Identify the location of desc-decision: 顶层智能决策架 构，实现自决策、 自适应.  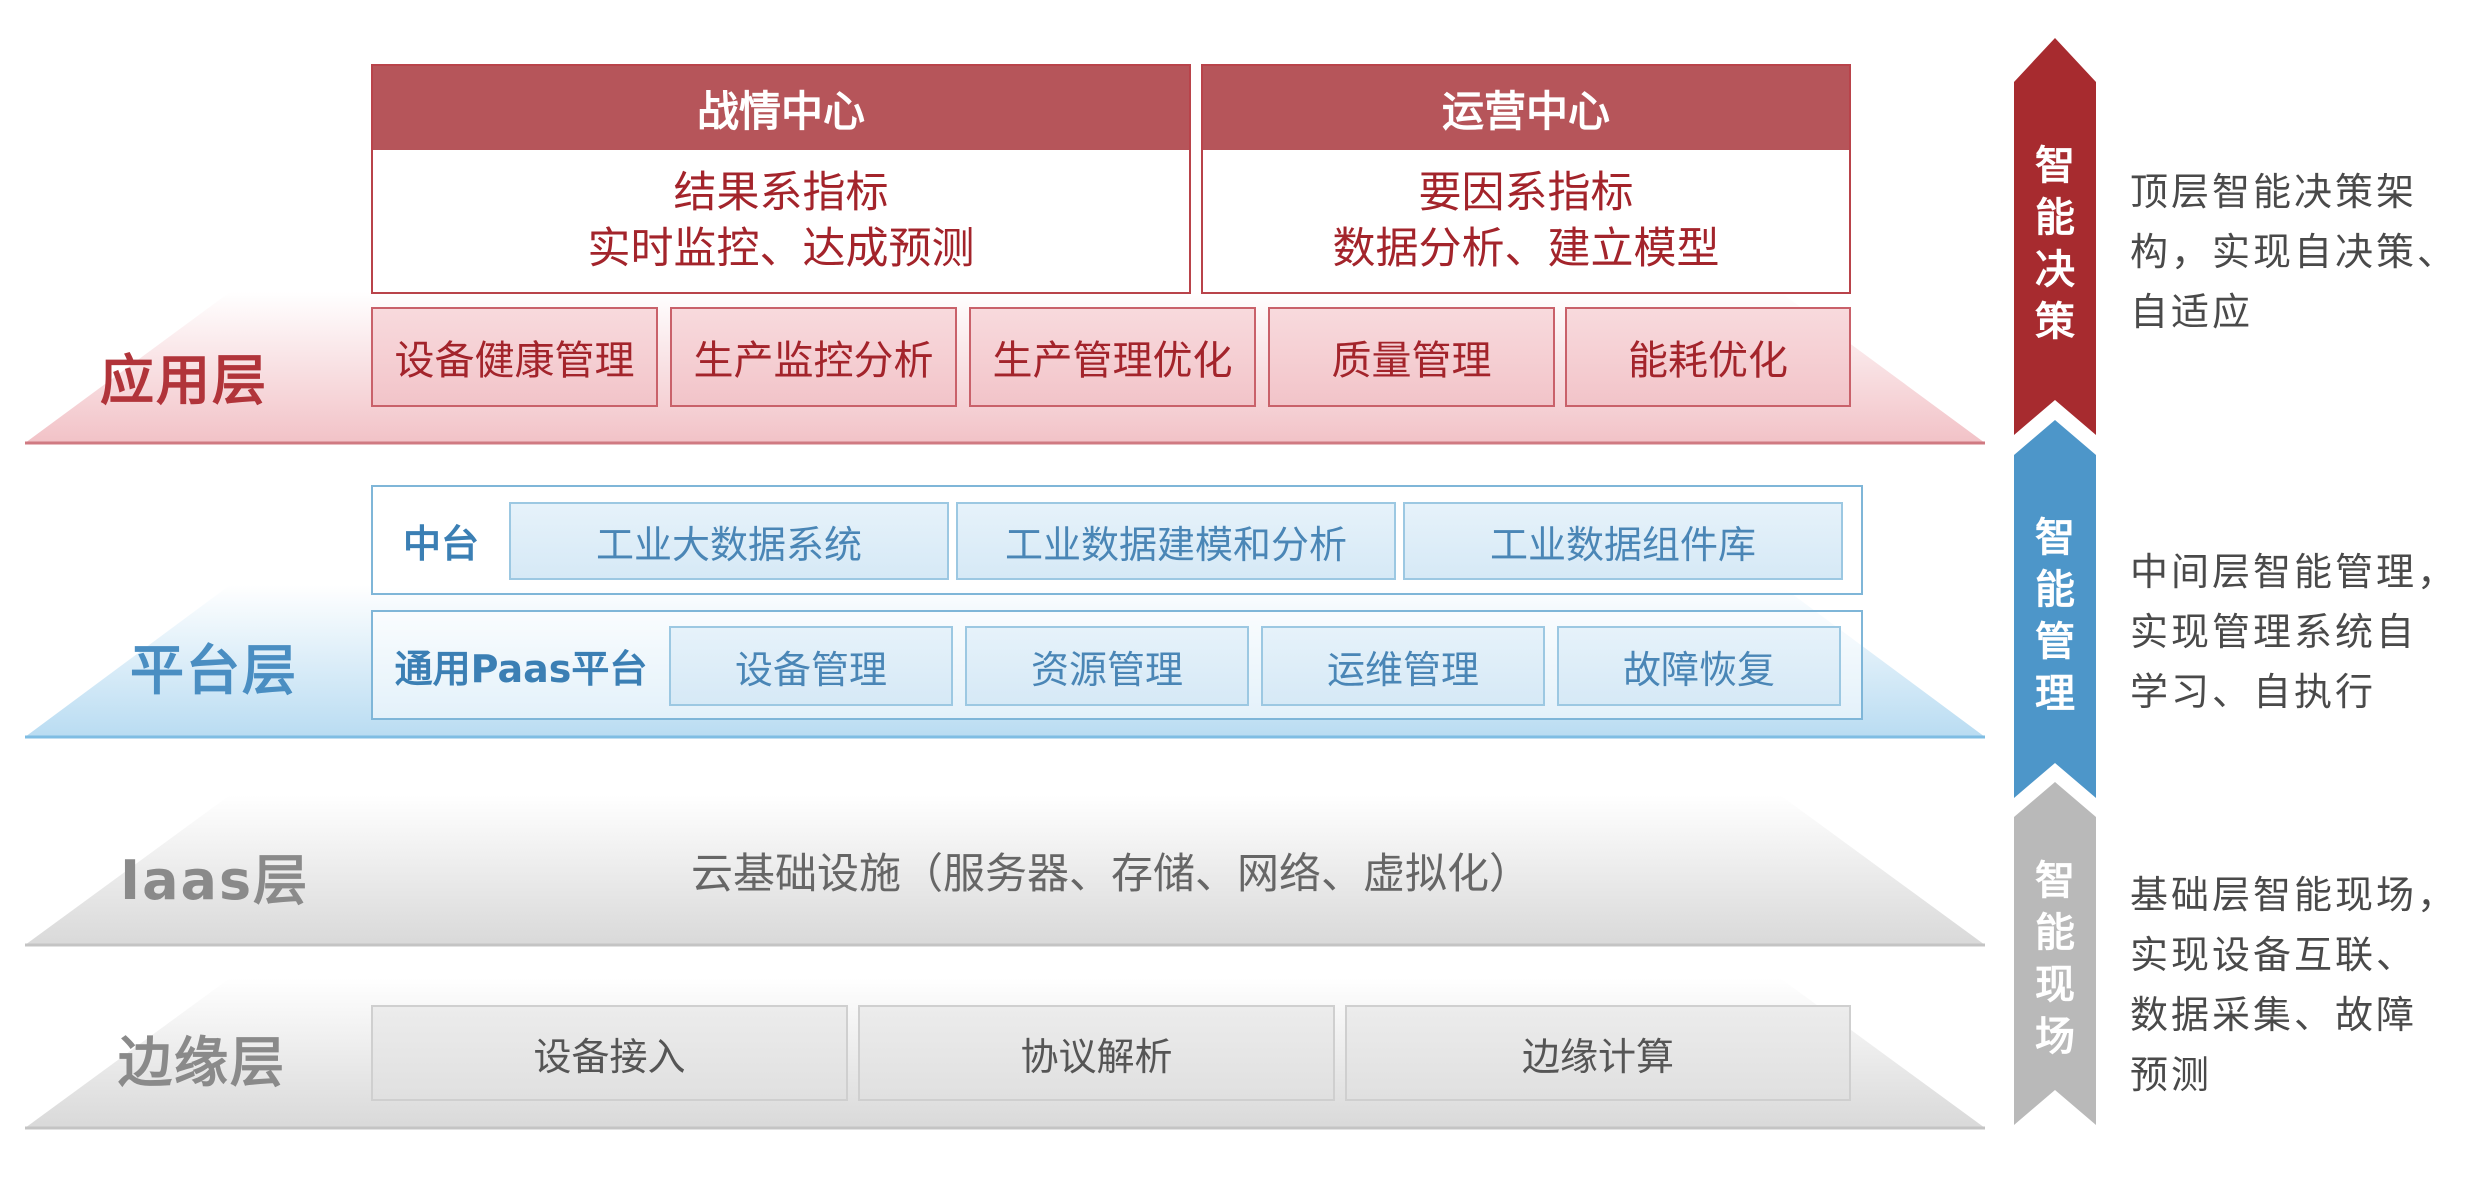
(2294, 252).